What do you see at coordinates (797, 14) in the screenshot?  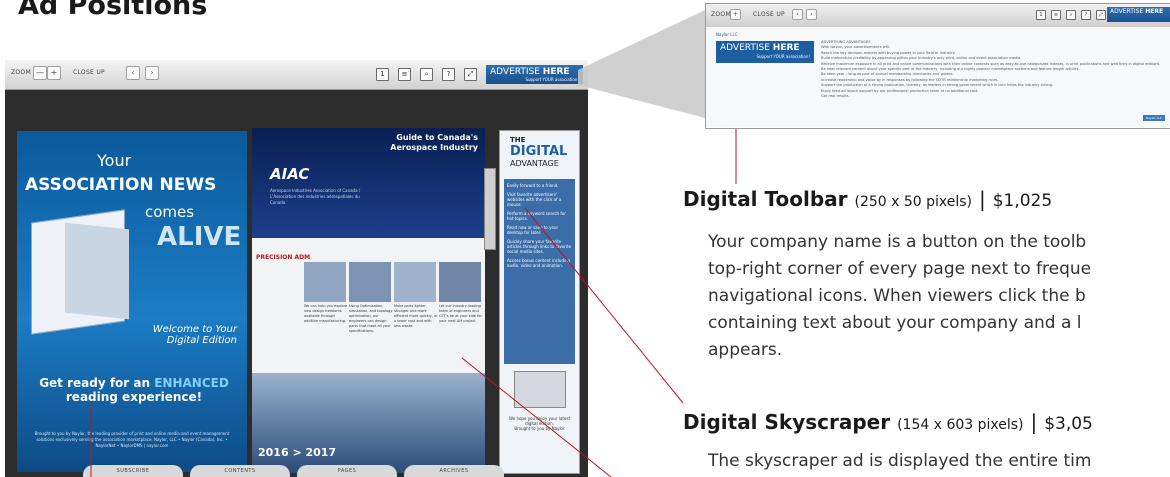 I see `zoom-inset-prev: ‹` at bounding box center [797, 14].